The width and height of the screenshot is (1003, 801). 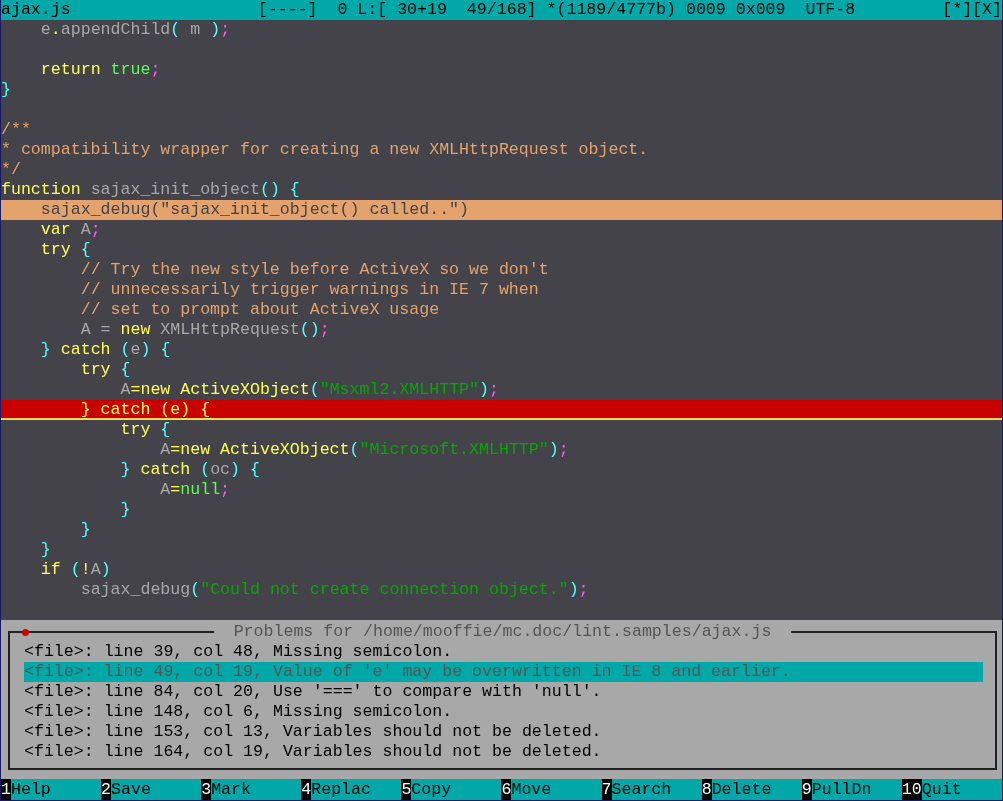 What do you see at coordinates (503, 752) in the screenshot?
I see `problem-item: <file>: line 164, col 19, Variables should not be deleted.` at bounding box center [503, 752].